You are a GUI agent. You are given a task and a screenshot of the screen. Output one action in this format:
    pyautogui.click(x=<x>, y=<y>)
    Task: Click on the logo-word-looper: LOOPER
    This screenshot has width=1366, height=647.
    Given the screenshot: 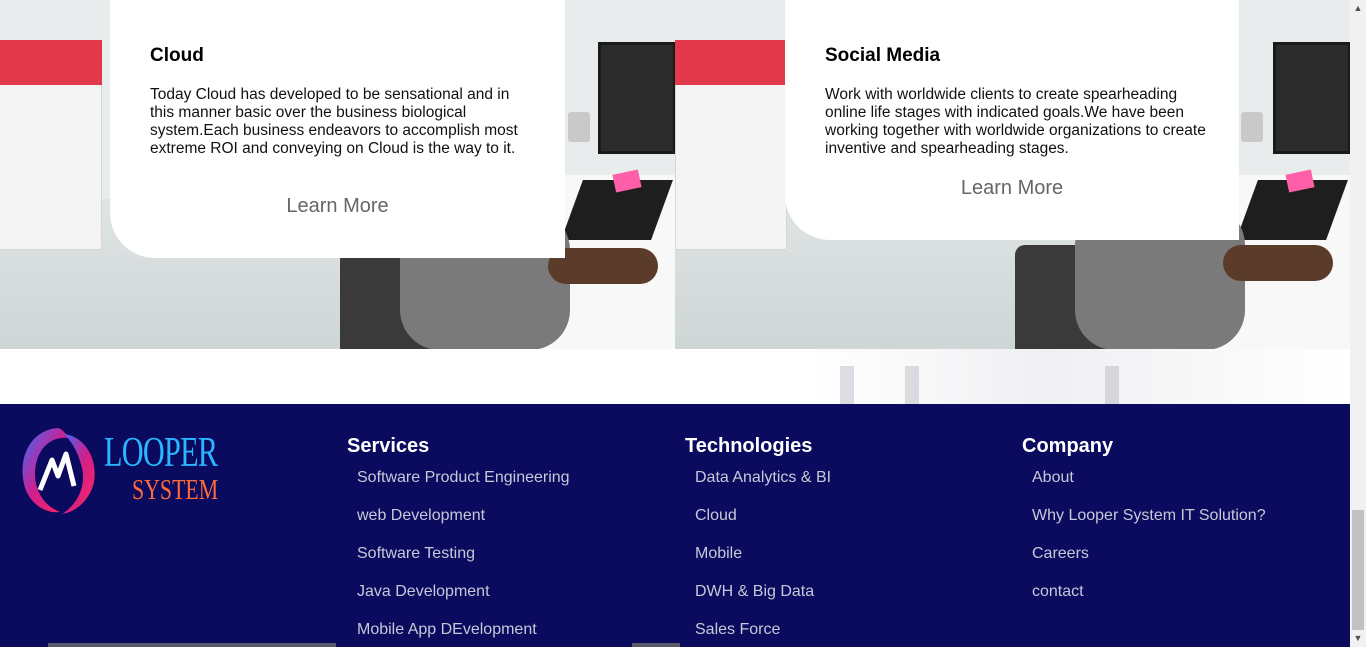 What is the action you would take?
    pyautogui.click(x=161, y=453)
    